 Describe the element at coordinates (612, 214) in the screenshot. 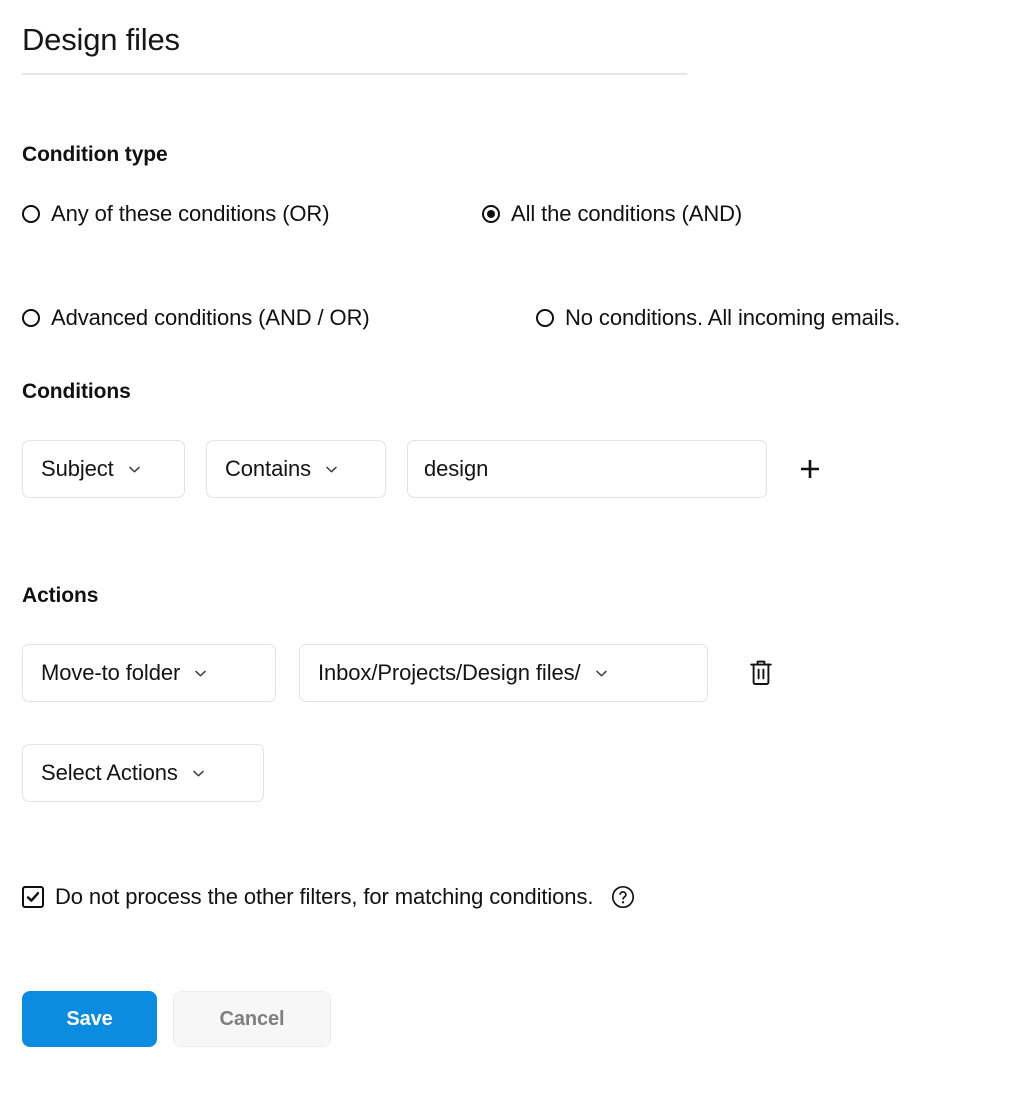

I see `radio-all-the-conditions: All the conditions (AND)` at that location.